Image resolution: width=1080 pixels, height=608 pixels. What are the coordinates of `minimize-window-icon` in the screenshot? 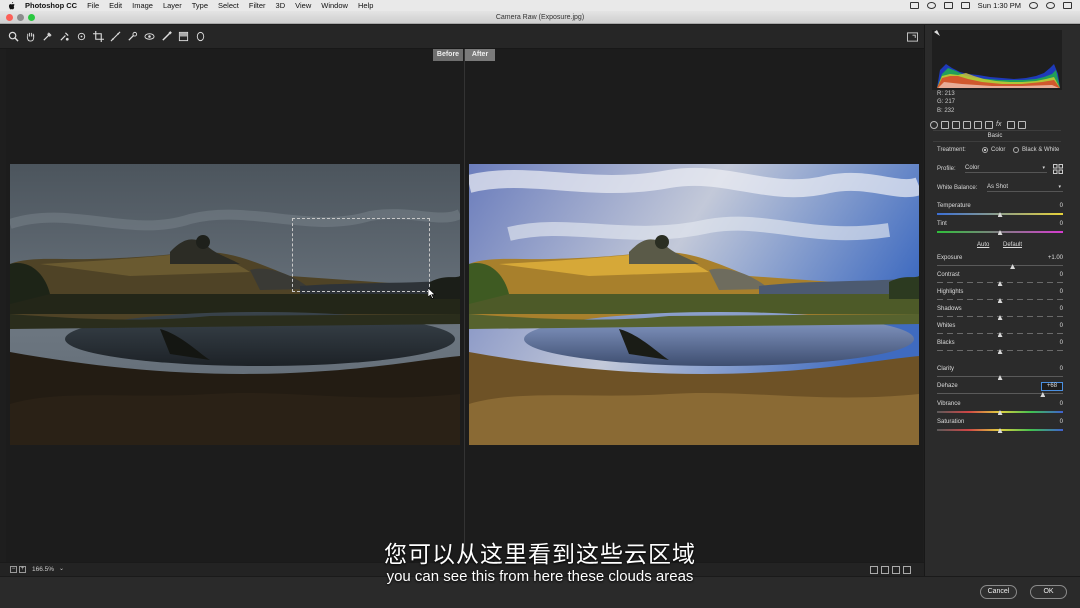 It's located at (20, 17).